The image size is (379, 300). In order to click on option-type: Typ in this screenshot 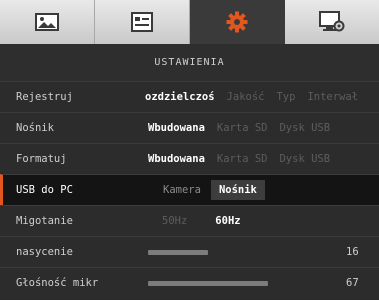, I will do `click(285, 97)`.